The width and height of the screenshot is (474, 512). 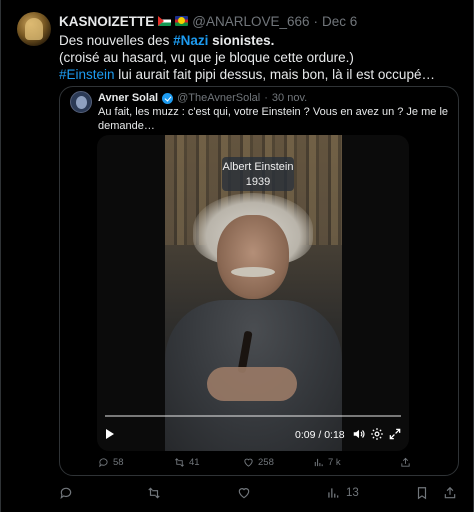 What do you see at coordinates (165, 21) in the screenshot?
I see `palestine-flag-icon` at bounding box center [165, 21].